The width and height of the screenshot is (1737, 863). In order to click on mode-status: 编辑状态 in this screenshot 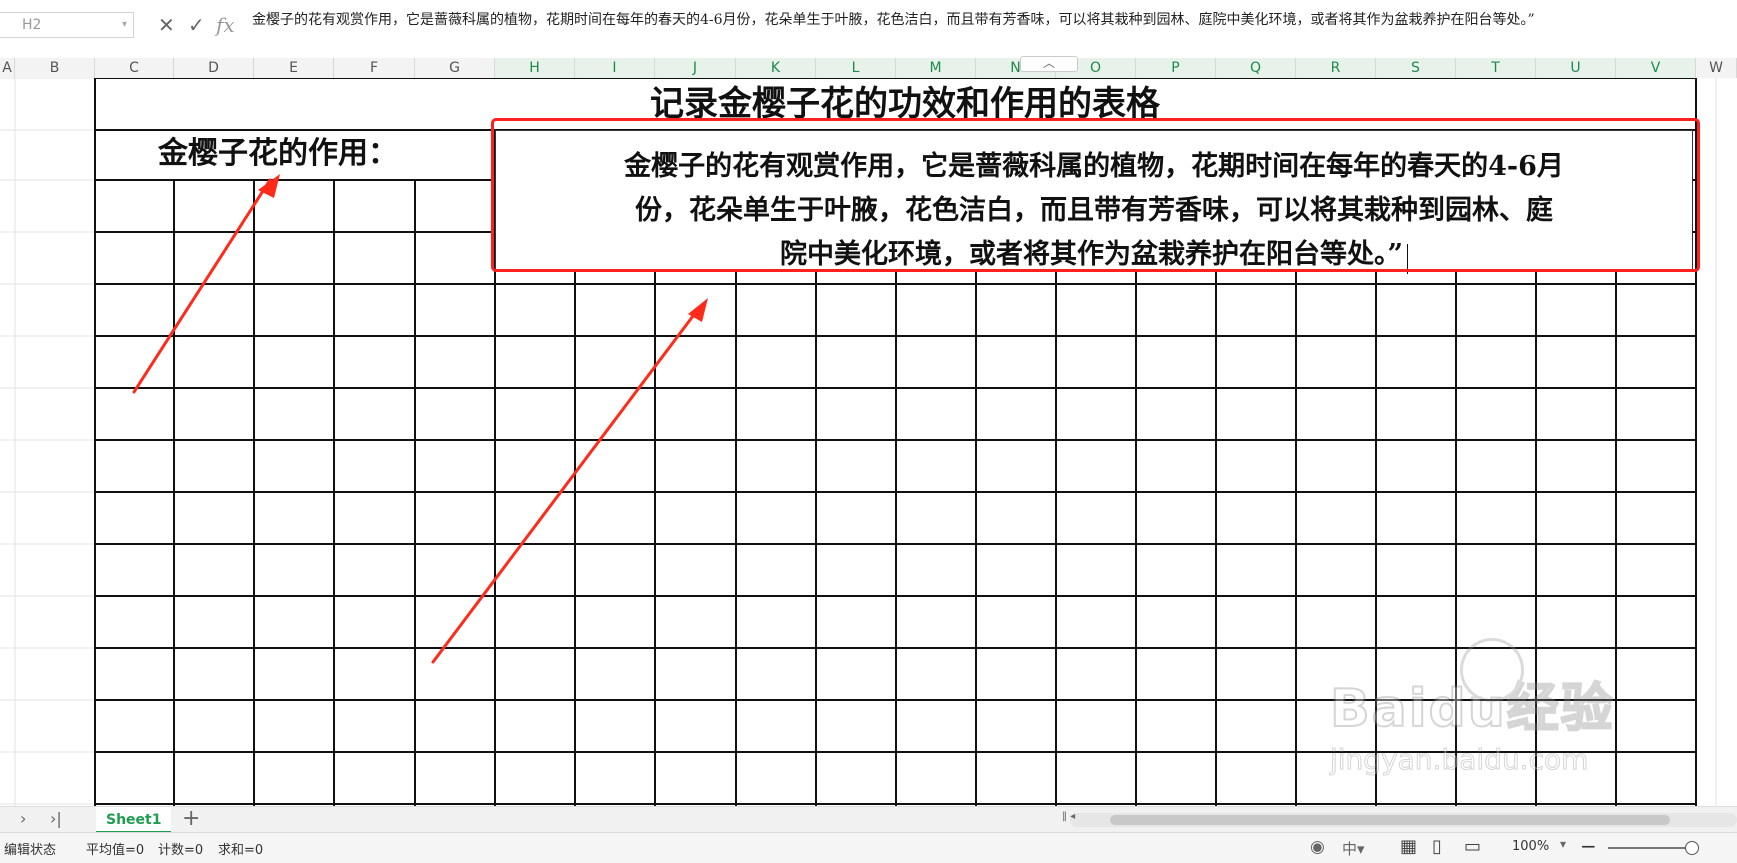, I will do `click(30, 850)`.